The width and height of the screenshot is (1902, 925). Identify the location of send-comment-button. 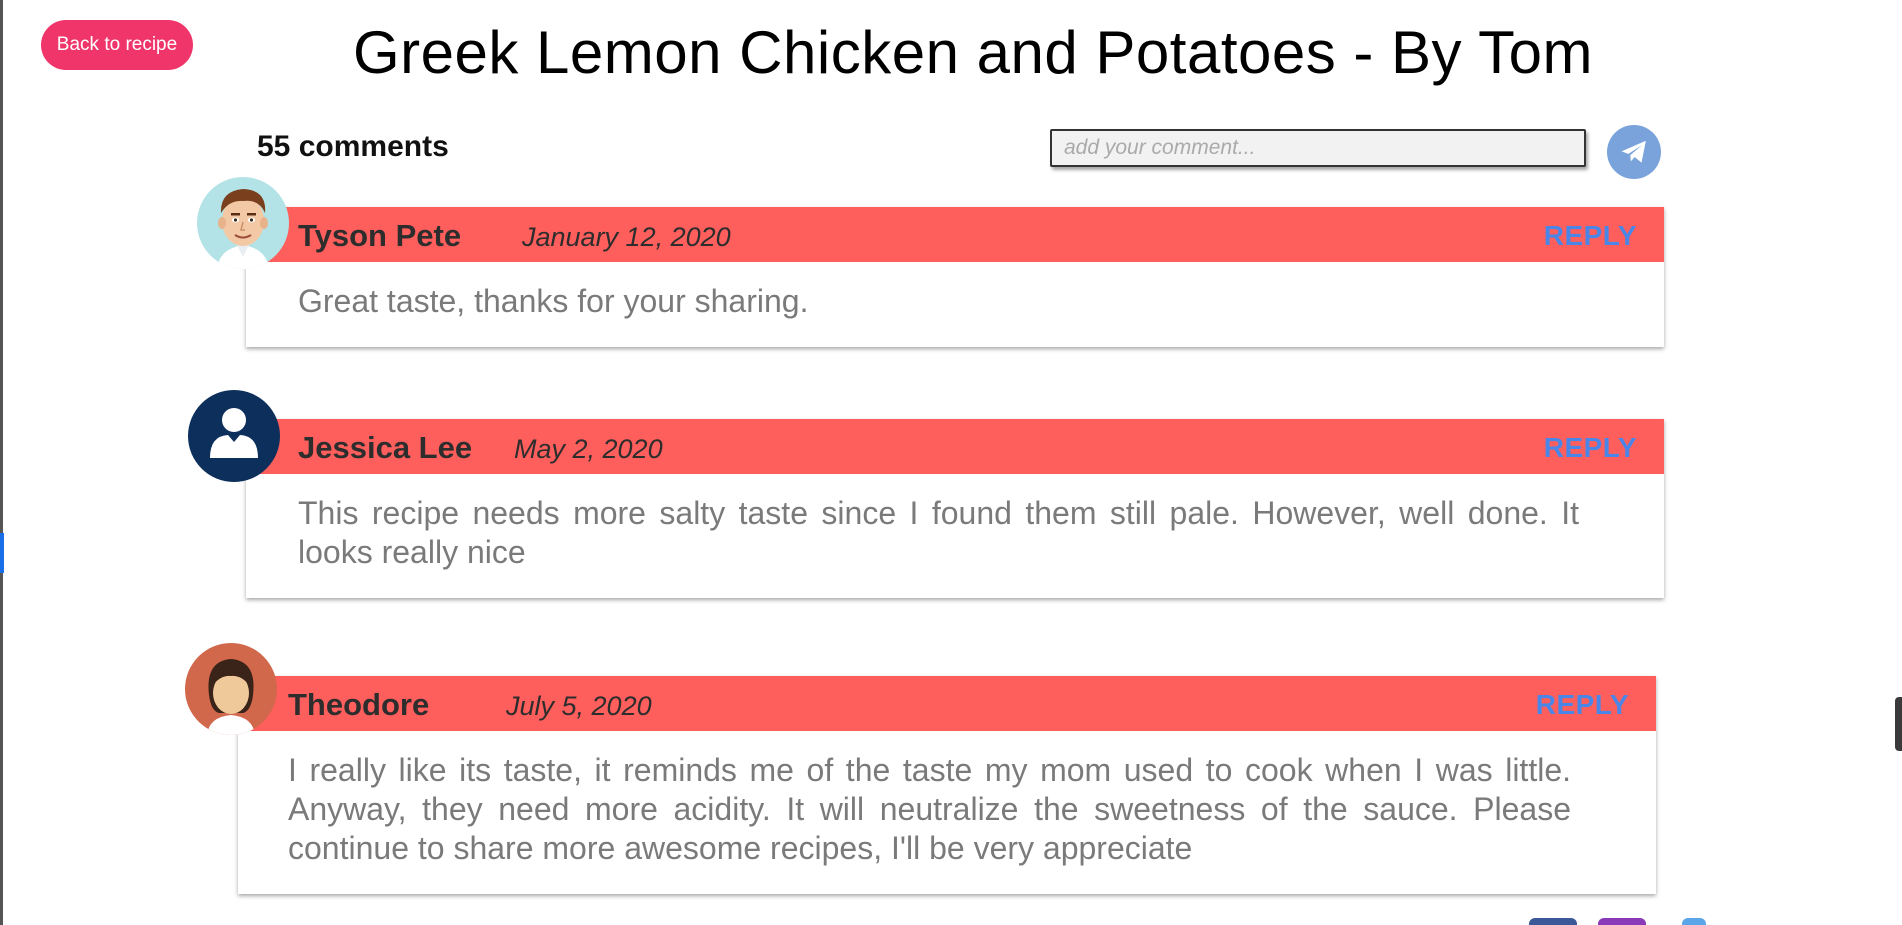
(1634, 152).